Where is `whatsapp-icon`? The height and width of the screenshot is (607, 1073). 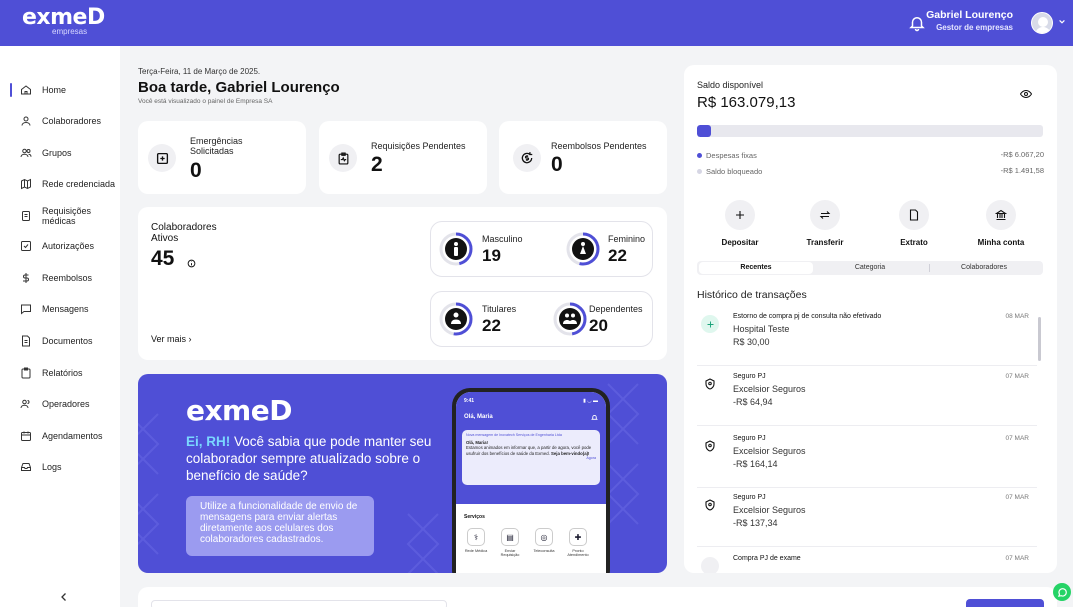 whatsapp-icon is located at coordinates (1062, 592).